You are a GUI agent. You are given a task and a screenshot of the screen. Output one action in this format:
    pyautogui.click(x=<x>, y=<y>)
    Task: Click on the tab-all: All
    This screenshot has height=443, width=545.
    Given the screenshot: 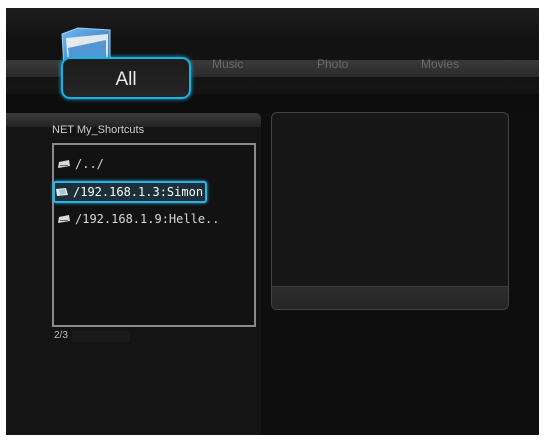 What is the action you would take?
    pyautogui.click(x=126, y=78)
    